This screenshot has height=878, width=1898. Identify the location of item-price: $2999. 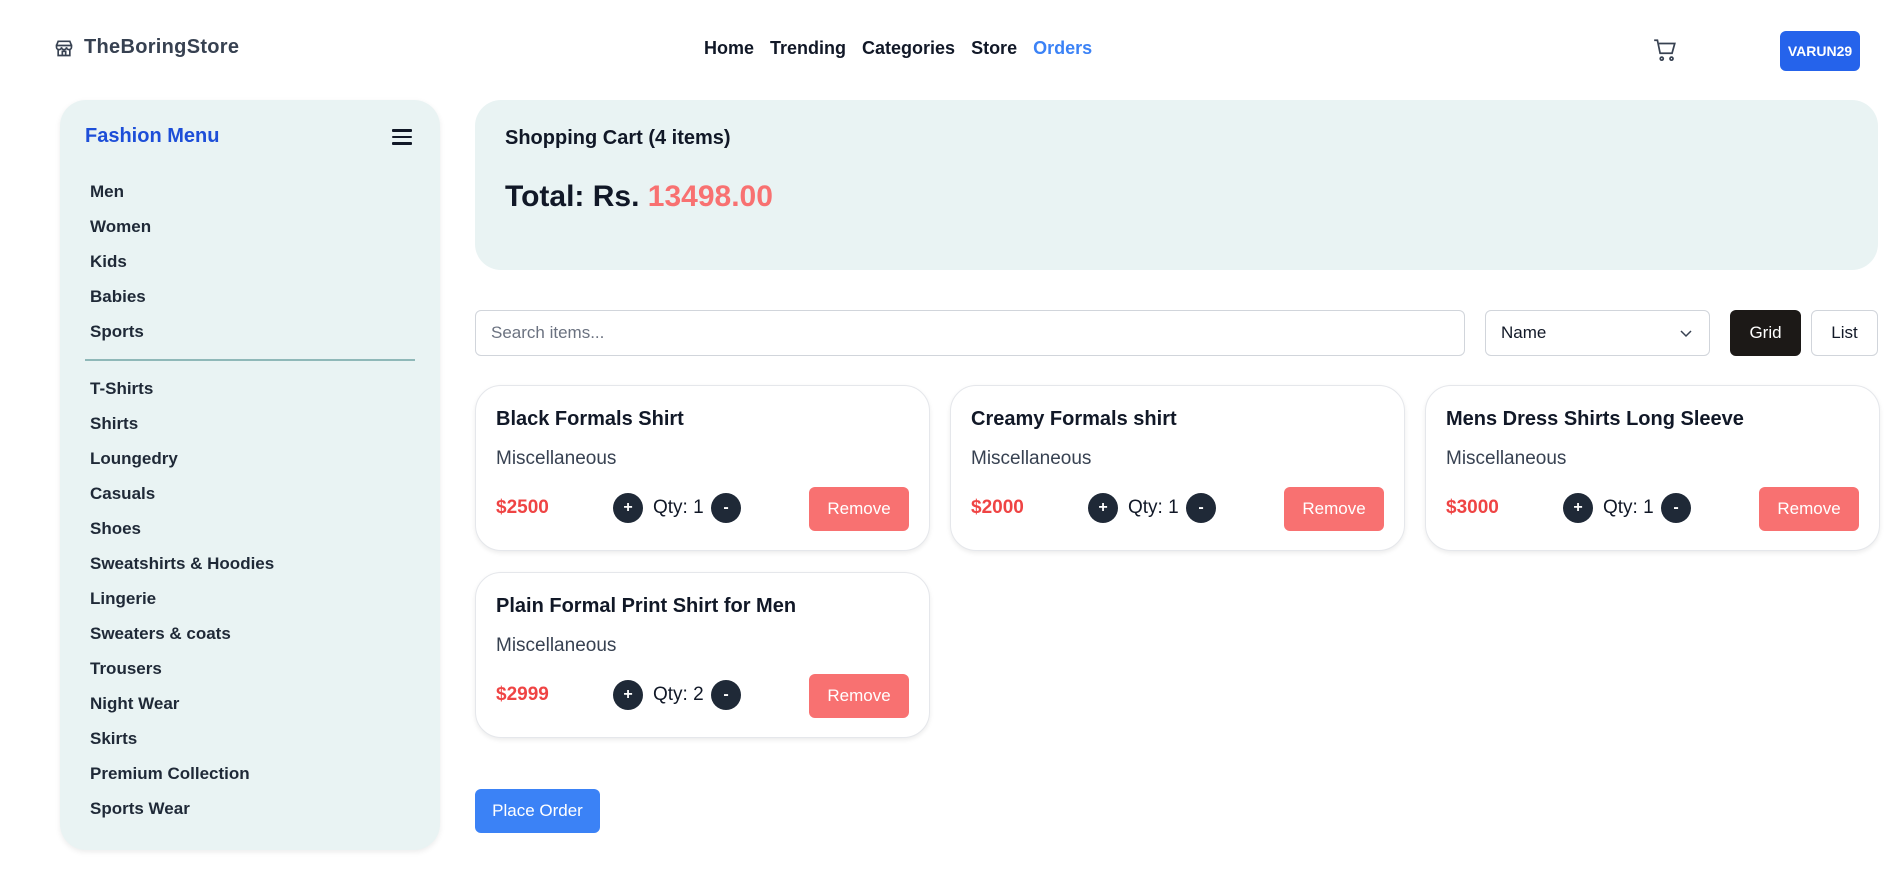
(522, 694).